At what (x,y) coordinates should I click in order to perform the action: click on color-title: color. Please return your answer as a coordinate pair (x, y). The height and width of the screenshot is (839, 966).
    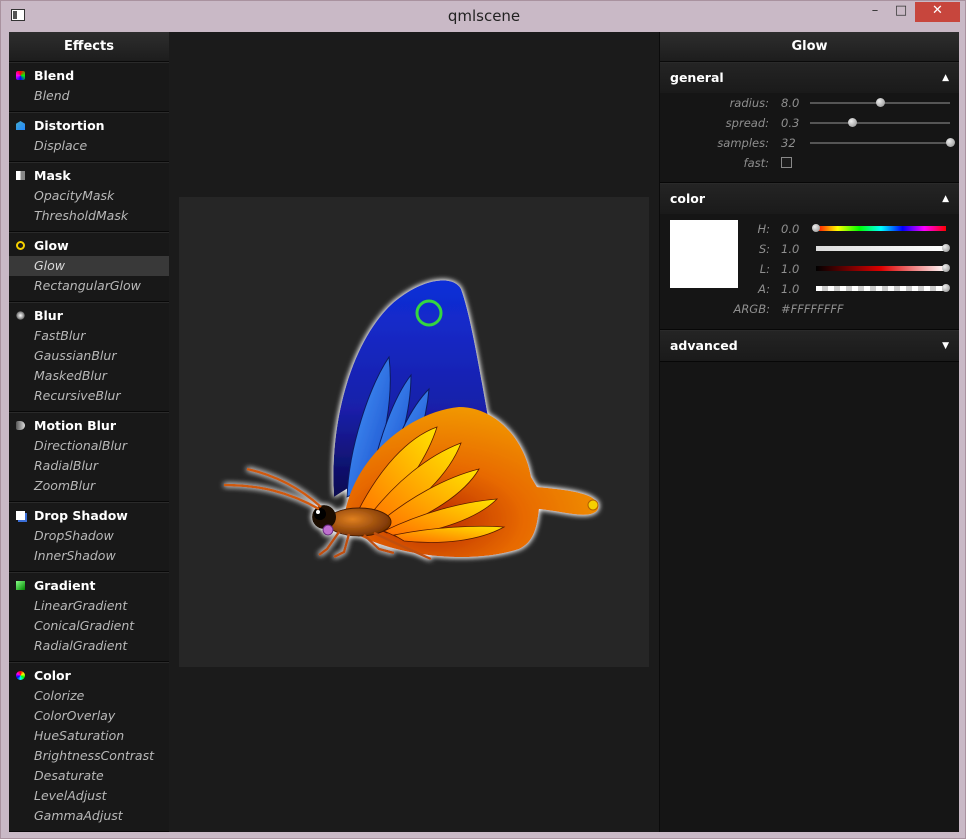
    Looking at the image, I should click on (688, 198).